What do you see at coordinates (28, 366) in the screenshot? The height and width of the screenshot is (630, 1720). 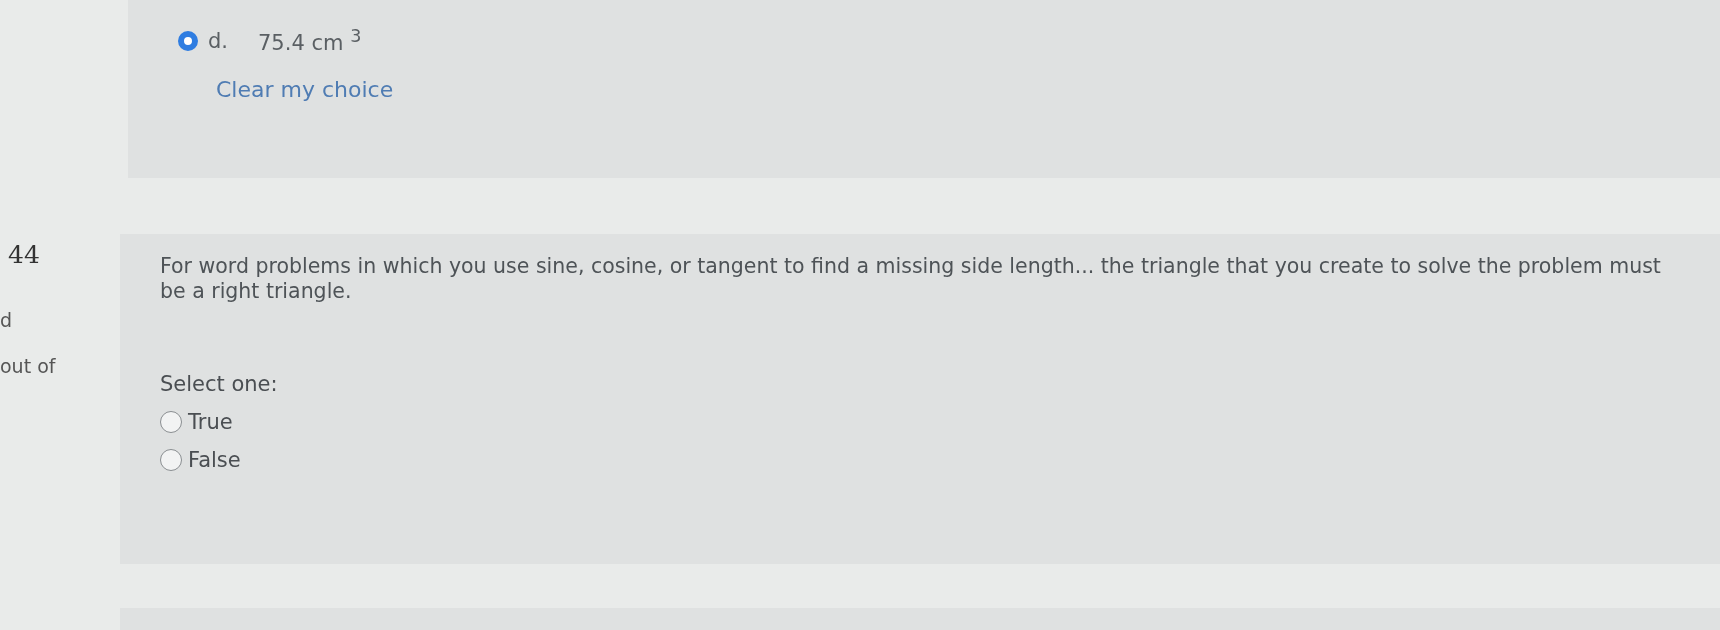 I see `question-marks: out of` at bounding box center [28, 366].